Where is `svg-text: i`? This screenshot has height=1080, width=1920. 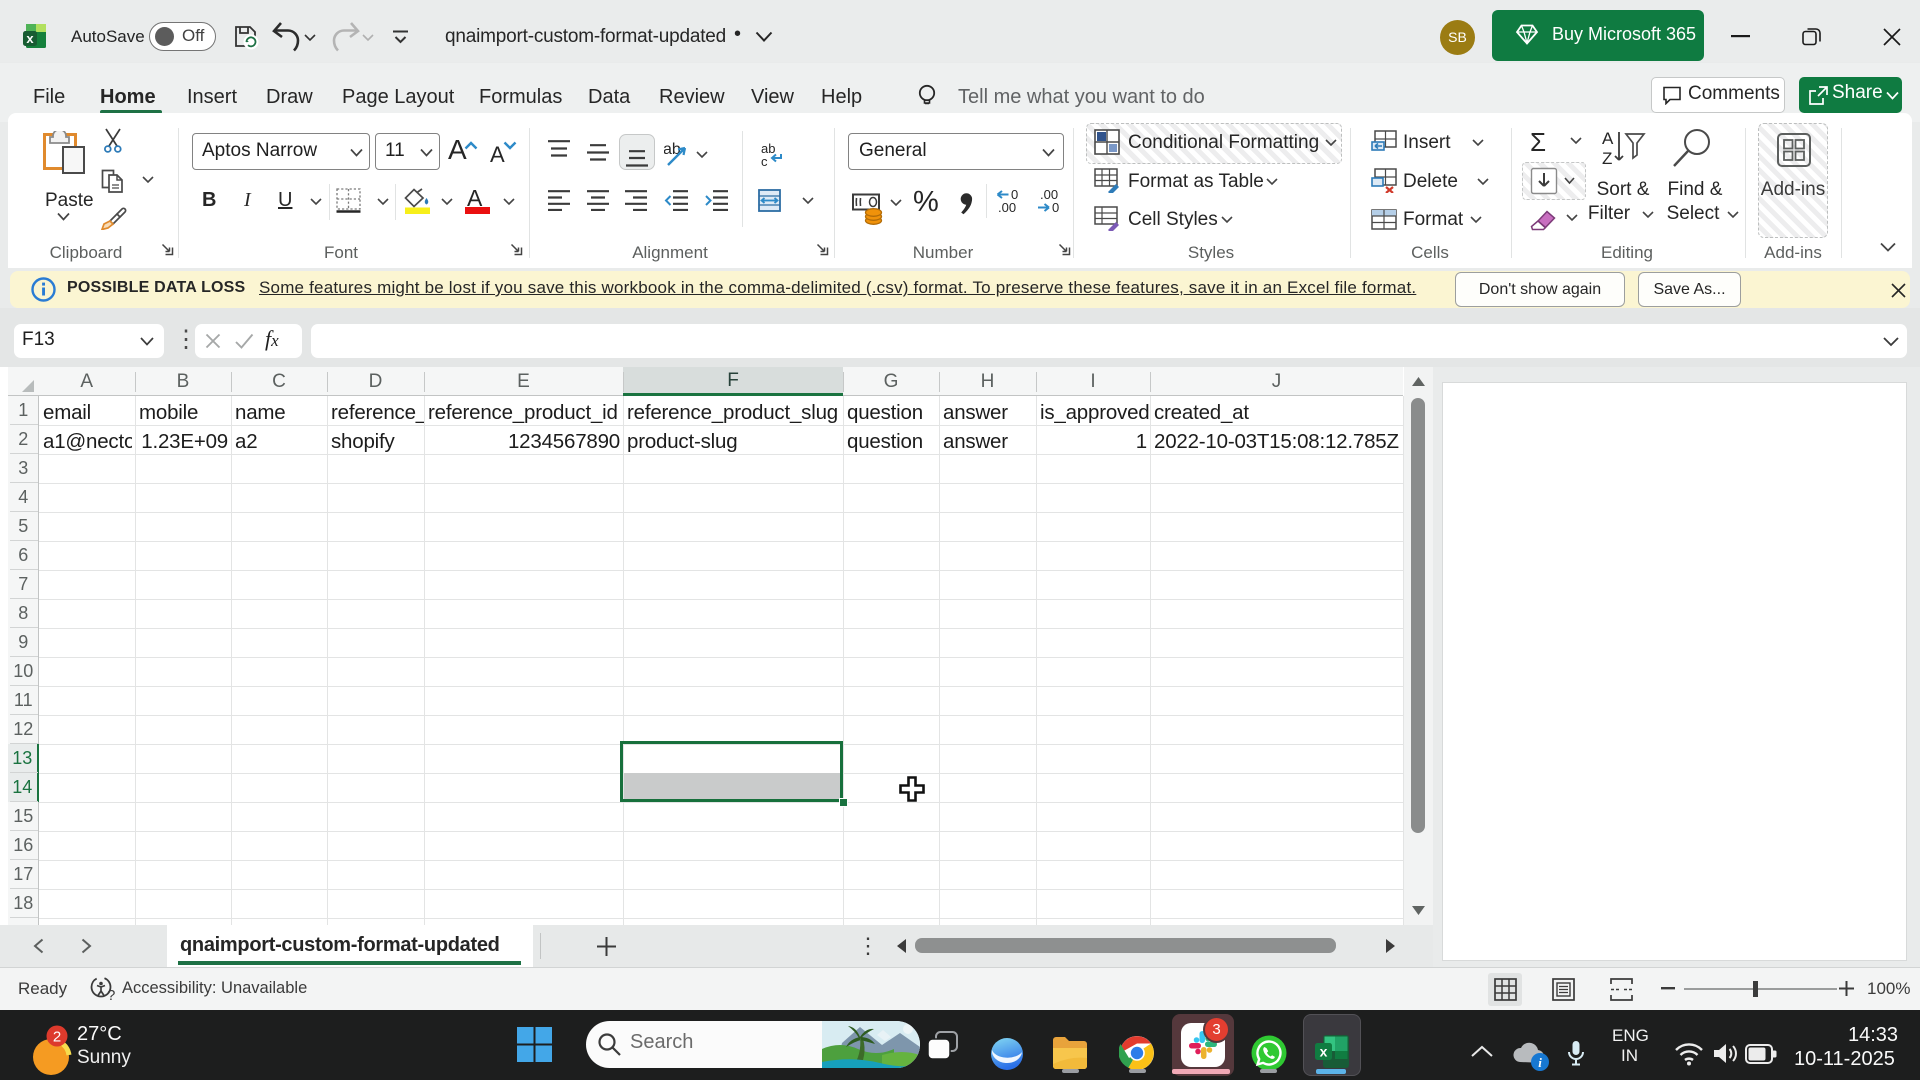 svg-text: i is located at coordinates (1540, 1062).